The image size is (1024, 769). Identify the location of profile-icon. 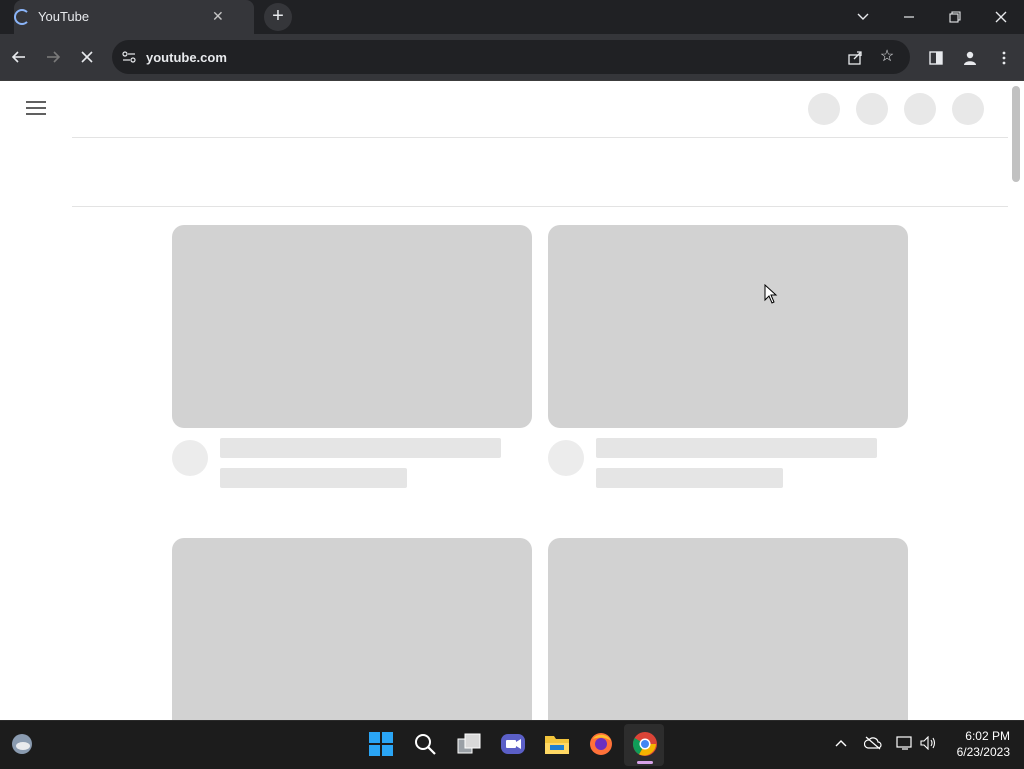
(970, 58).